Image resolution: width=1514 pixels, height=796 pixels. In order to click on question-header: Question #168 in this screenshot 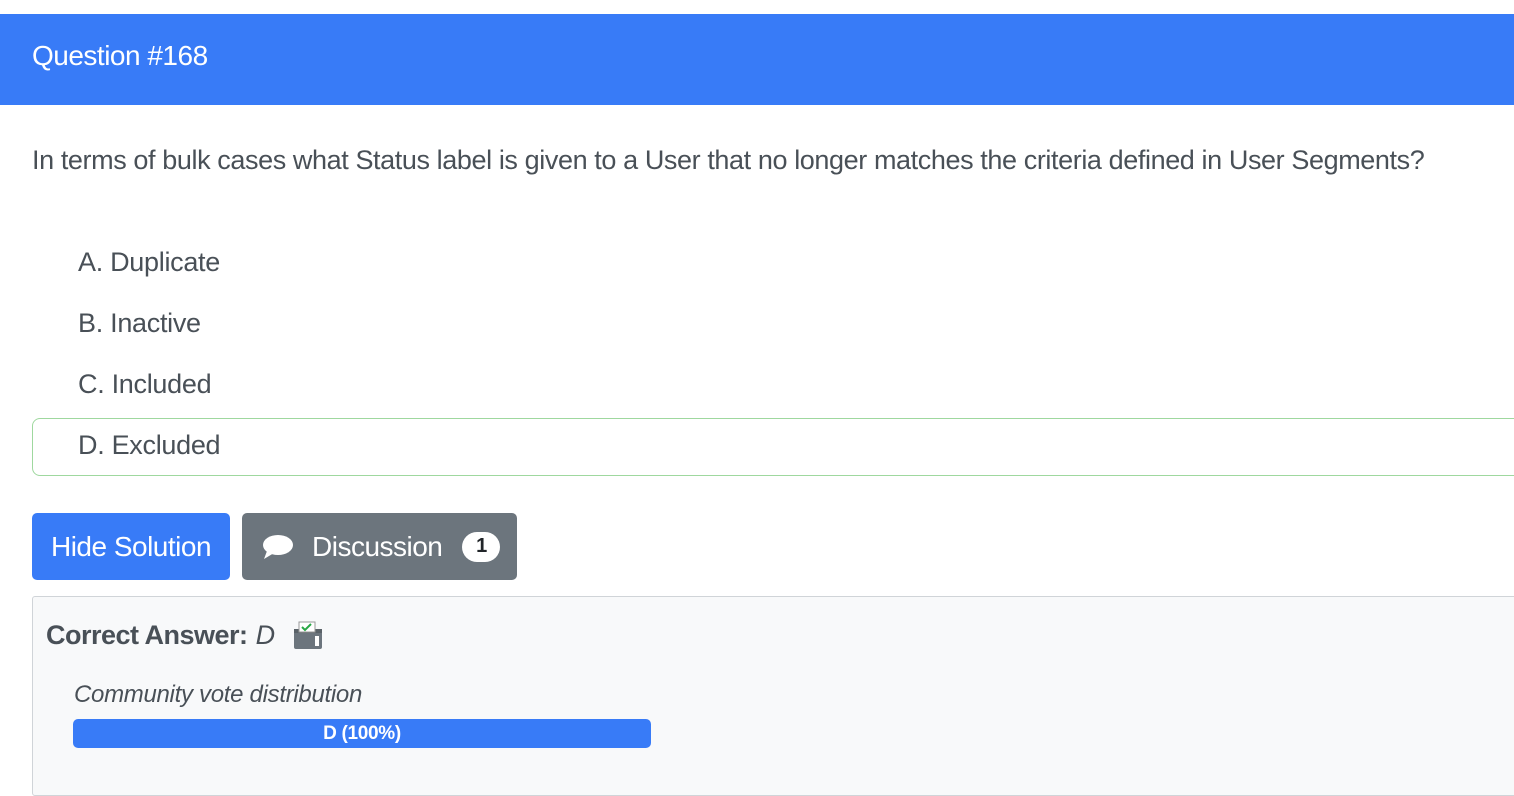, I will do `click(757, 59)`.